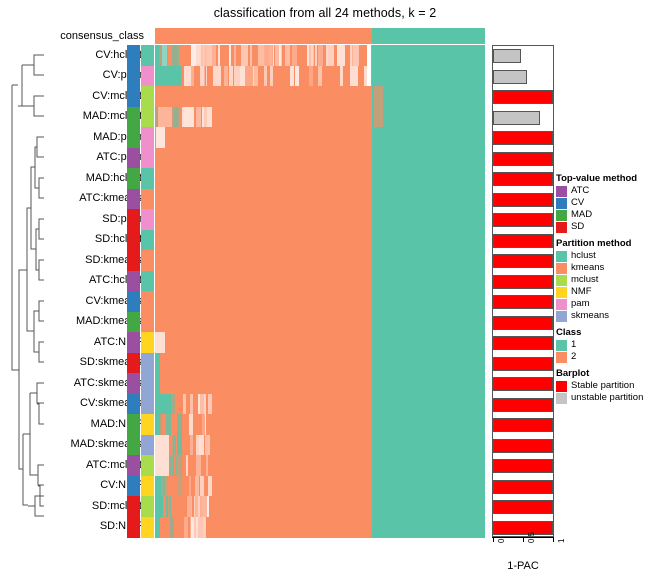 The height and width of the screenshot is (576, 648). Describe the element at coordinates (582, 214) in the screenshot. I see `legend-item-label: MAD` at that location.